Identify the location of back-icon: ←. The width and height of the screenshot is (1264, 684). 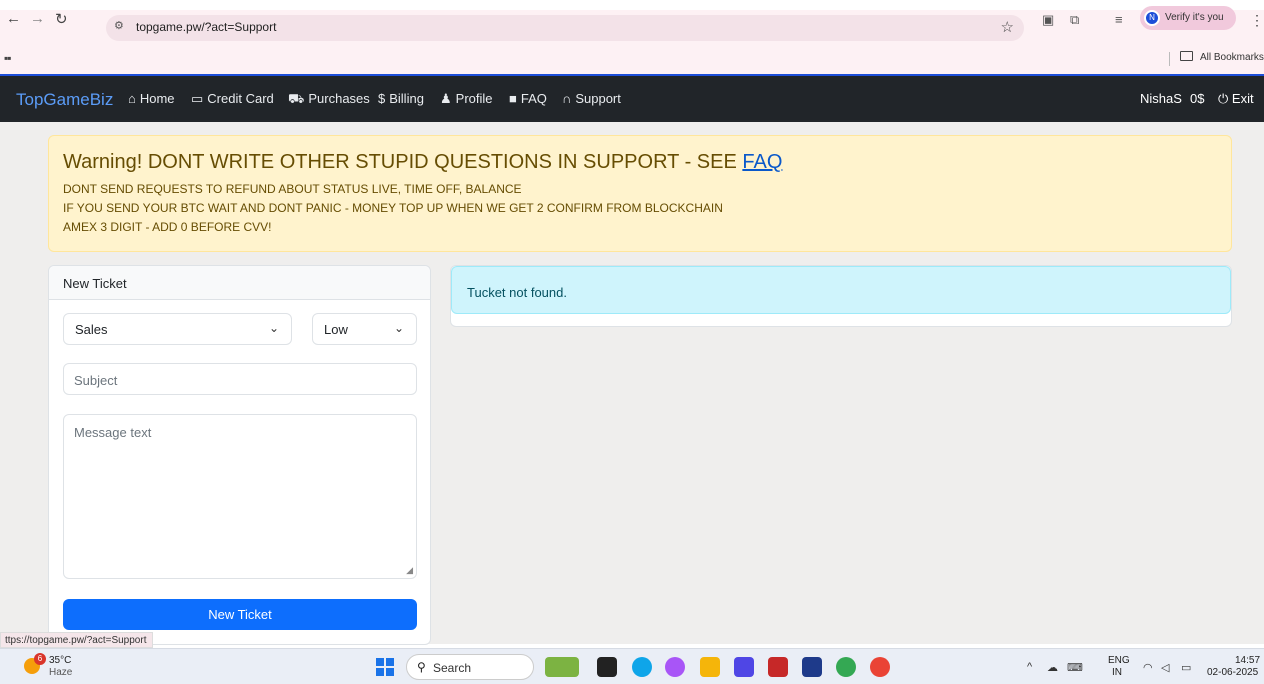
(13, 18).